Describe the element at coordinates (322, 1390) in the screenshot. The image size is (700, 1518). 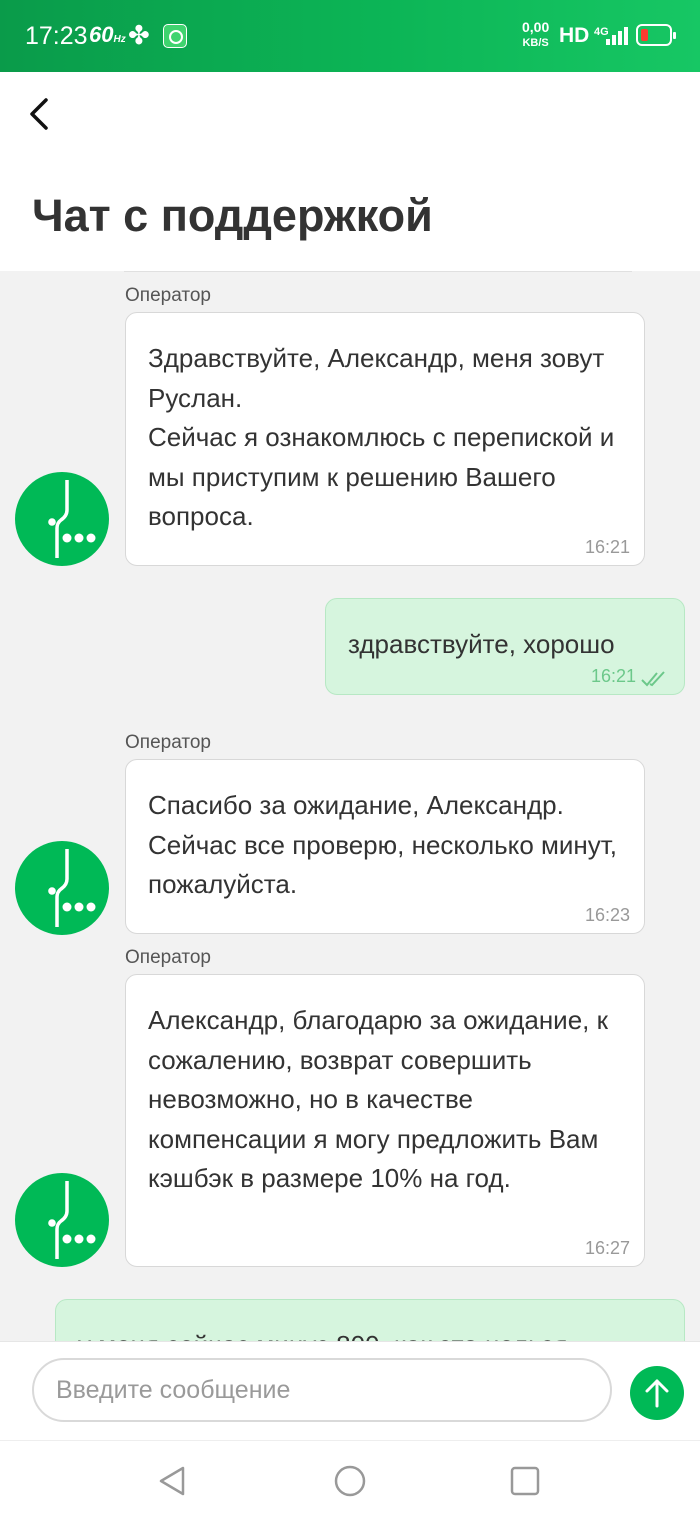
I see `message-input` at that location.